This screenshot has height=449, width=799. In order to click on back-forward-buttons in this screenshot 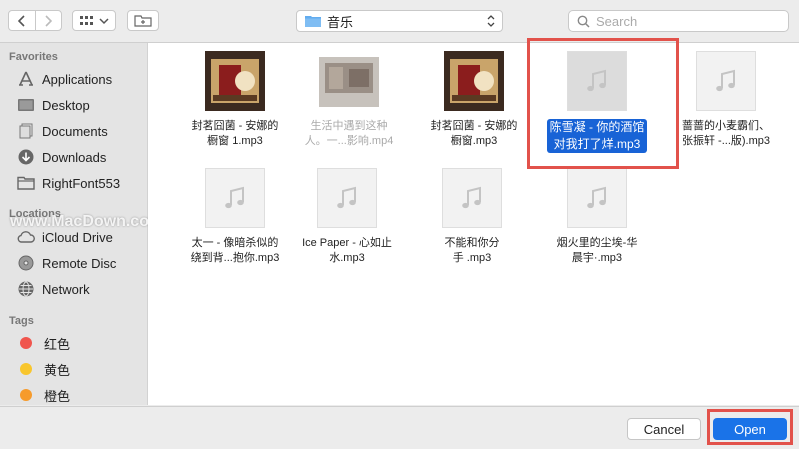, I will do `click(35, 20)`.